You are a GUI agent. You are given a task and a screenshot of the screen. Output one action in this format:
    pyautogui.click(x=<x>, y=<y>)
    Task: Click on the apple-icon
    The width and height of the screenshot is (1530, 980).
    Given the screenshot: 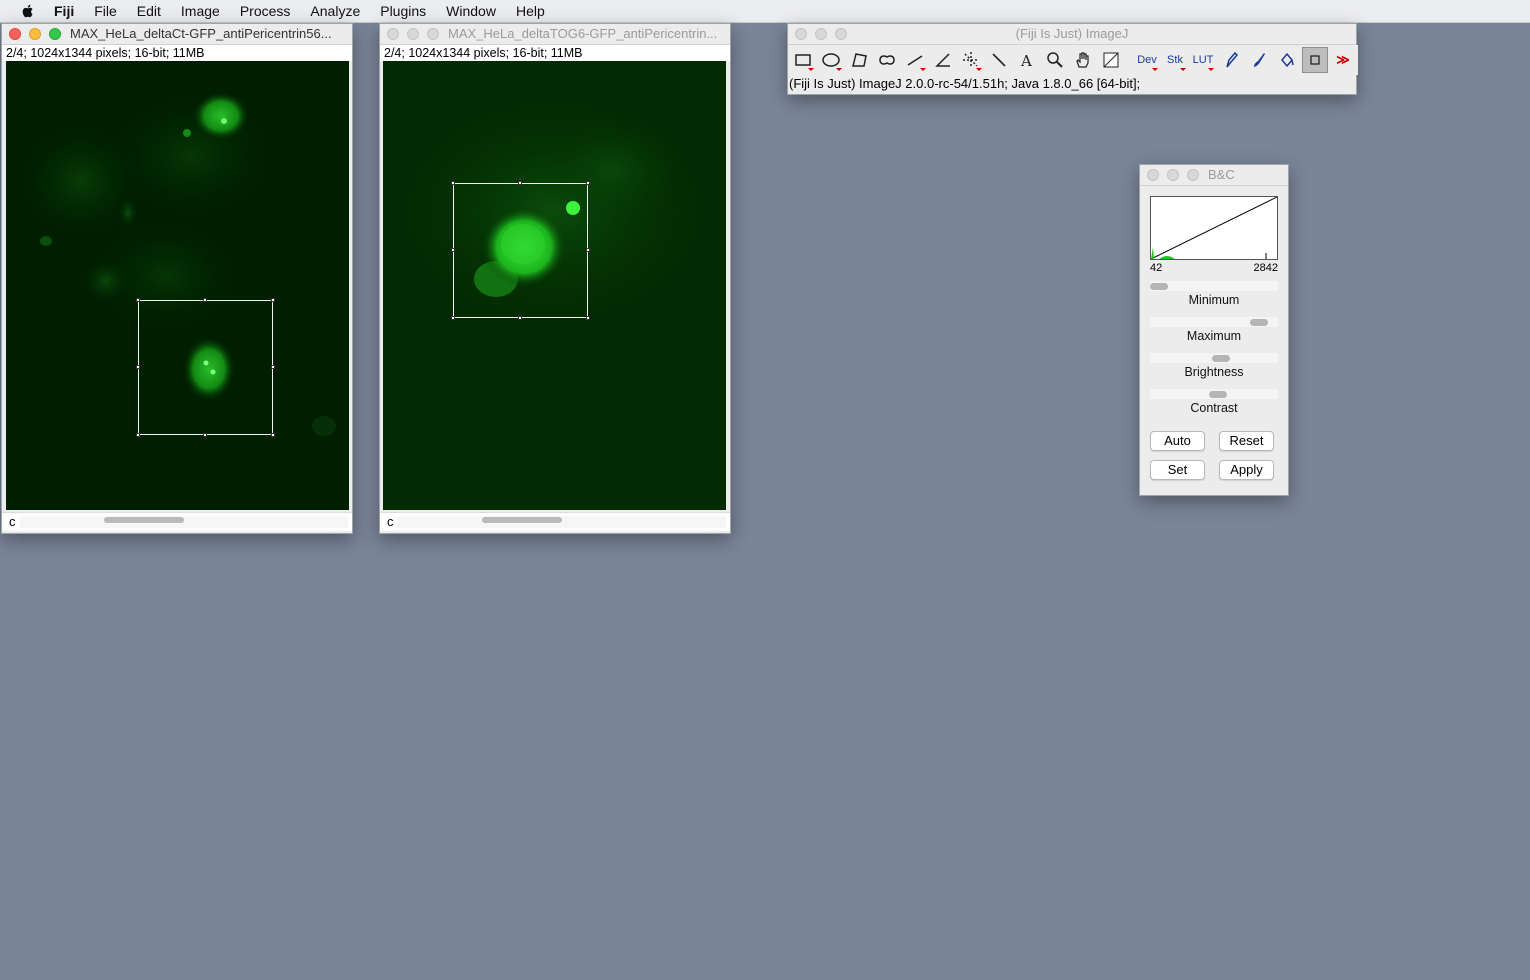 What is the action you would take?
    pyautogui.click(x=28, y=11)
    